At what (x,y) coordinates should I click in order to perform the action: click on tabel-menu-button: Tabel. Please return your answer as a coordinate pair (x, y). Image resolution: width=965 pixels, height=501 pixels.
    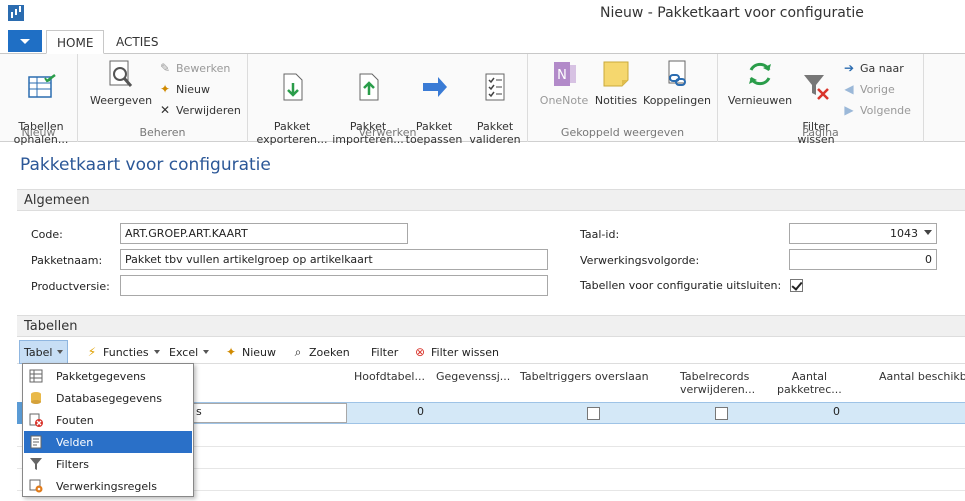
    Looking at the image, I should click on (44, 352).